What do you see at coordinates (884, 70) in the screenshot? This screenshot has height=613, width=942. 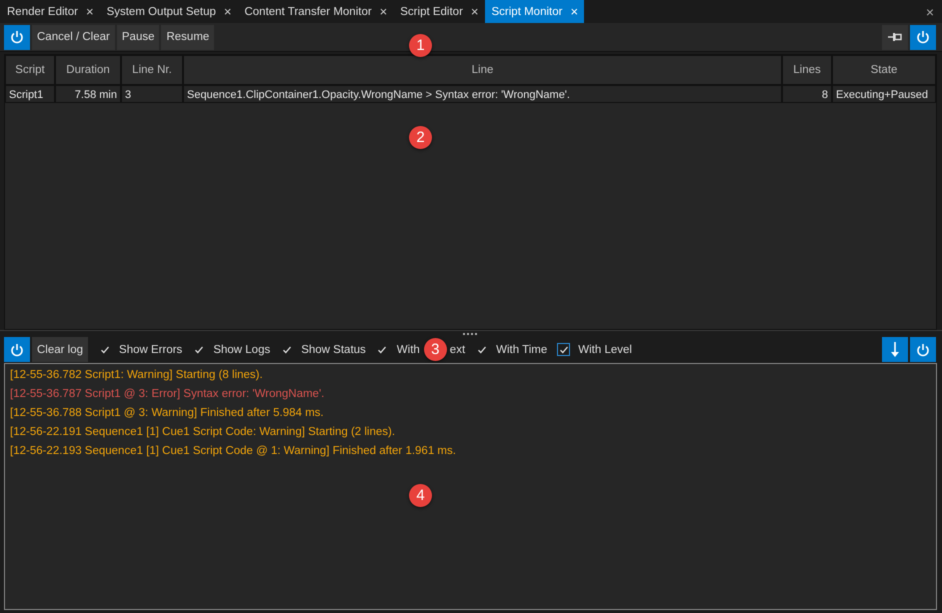 I see `column-header: State` at bounding box center [884, 70].